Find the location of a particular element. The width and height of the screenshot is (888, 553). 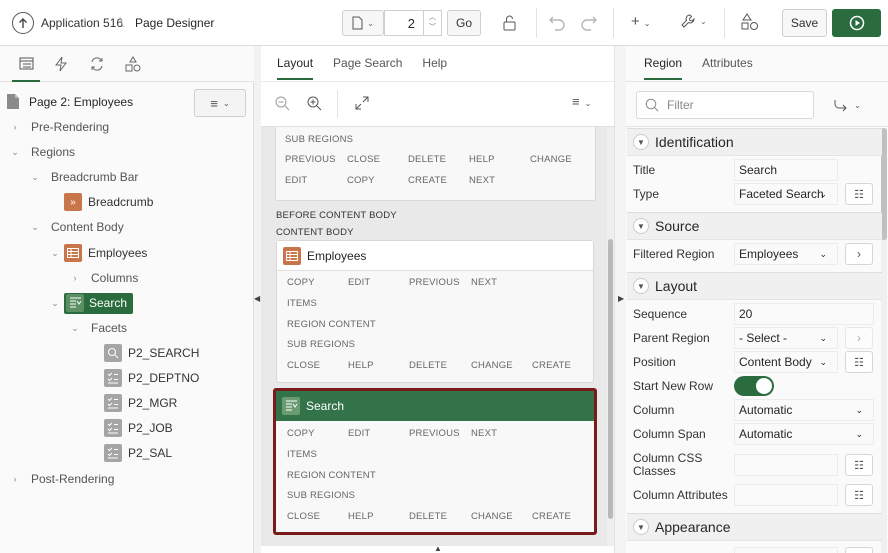

section-layout: ▼ Layout is located at coordinates (754, 286).